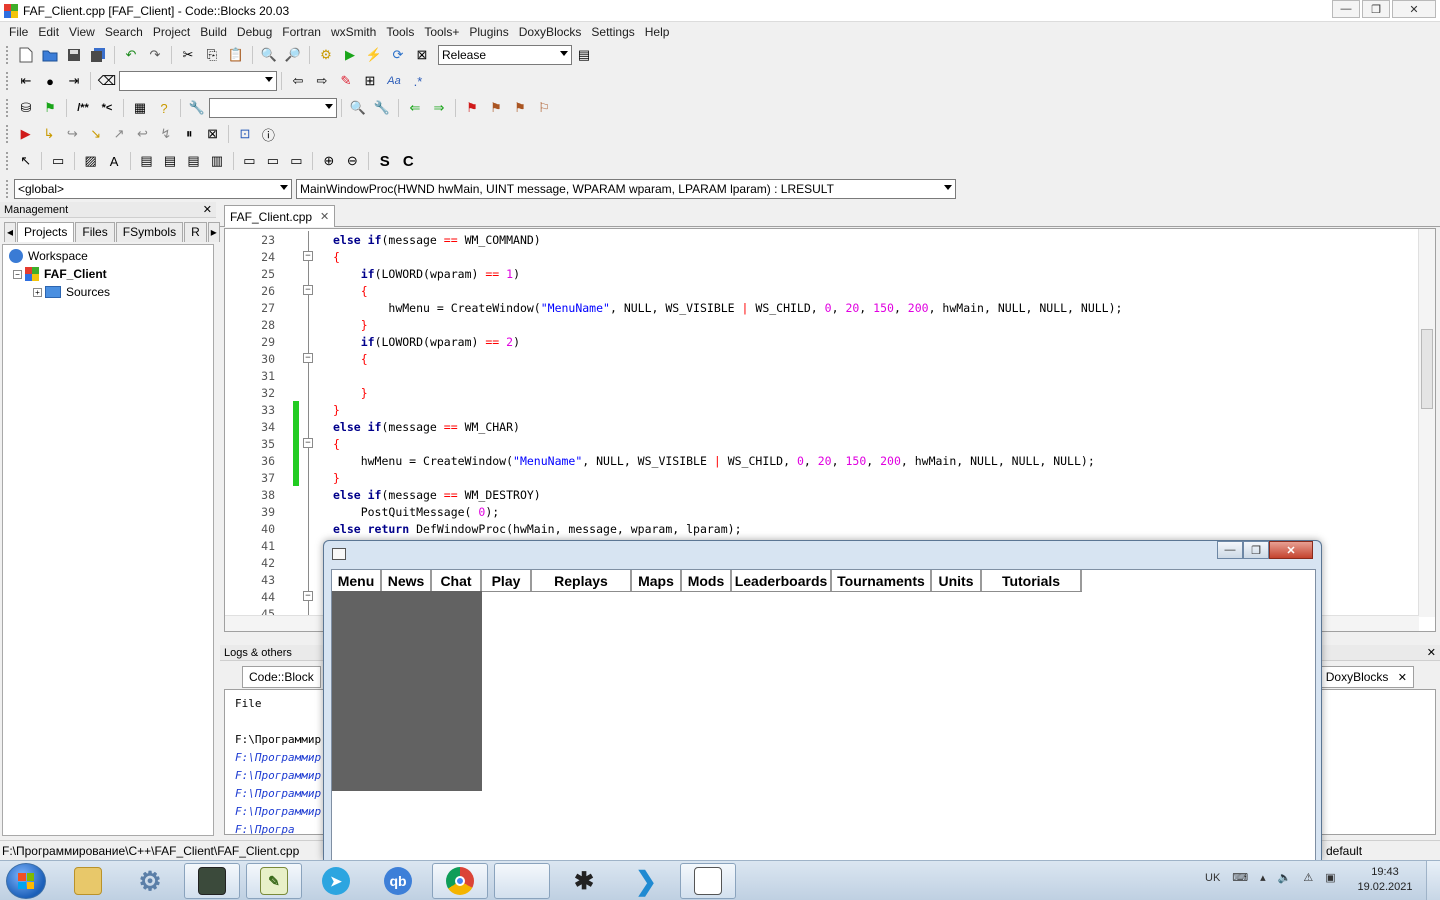 Image resolution: width=1440 pixels, height=900 pixels. I want to click on language-indicator: UK, so click(1212, 878).